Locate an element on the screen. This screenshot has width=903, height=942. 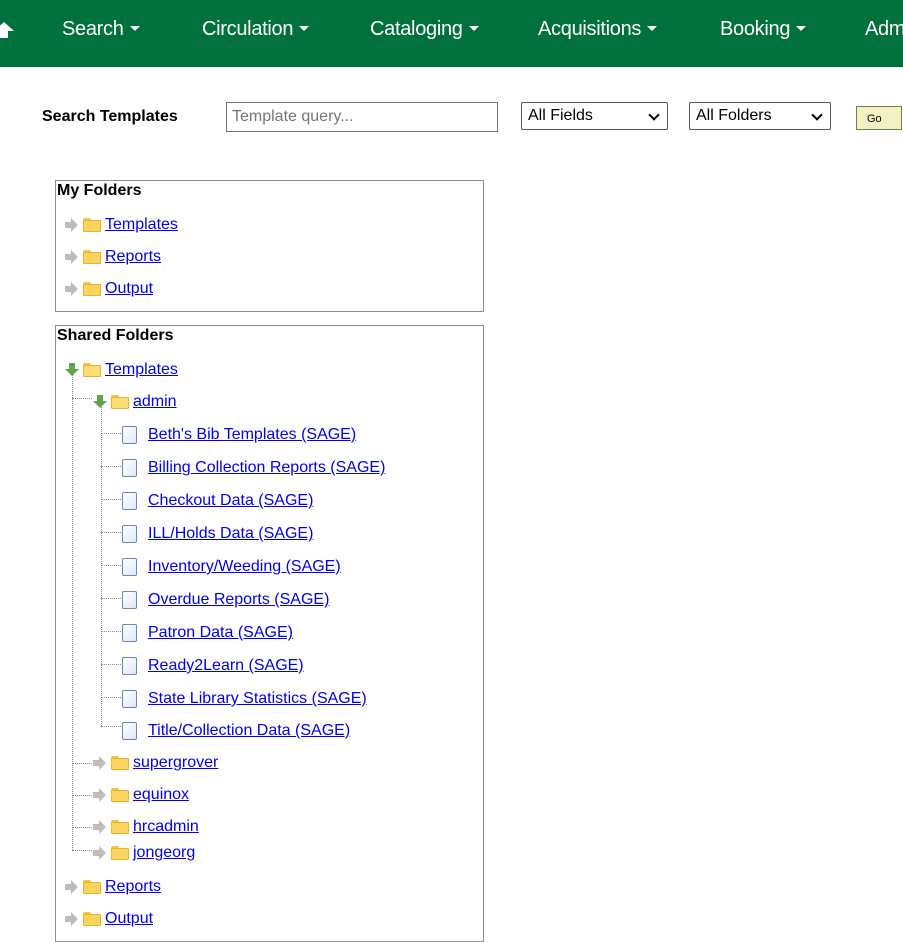
nav-search-menu: Search is located at coordinates (101, 29).